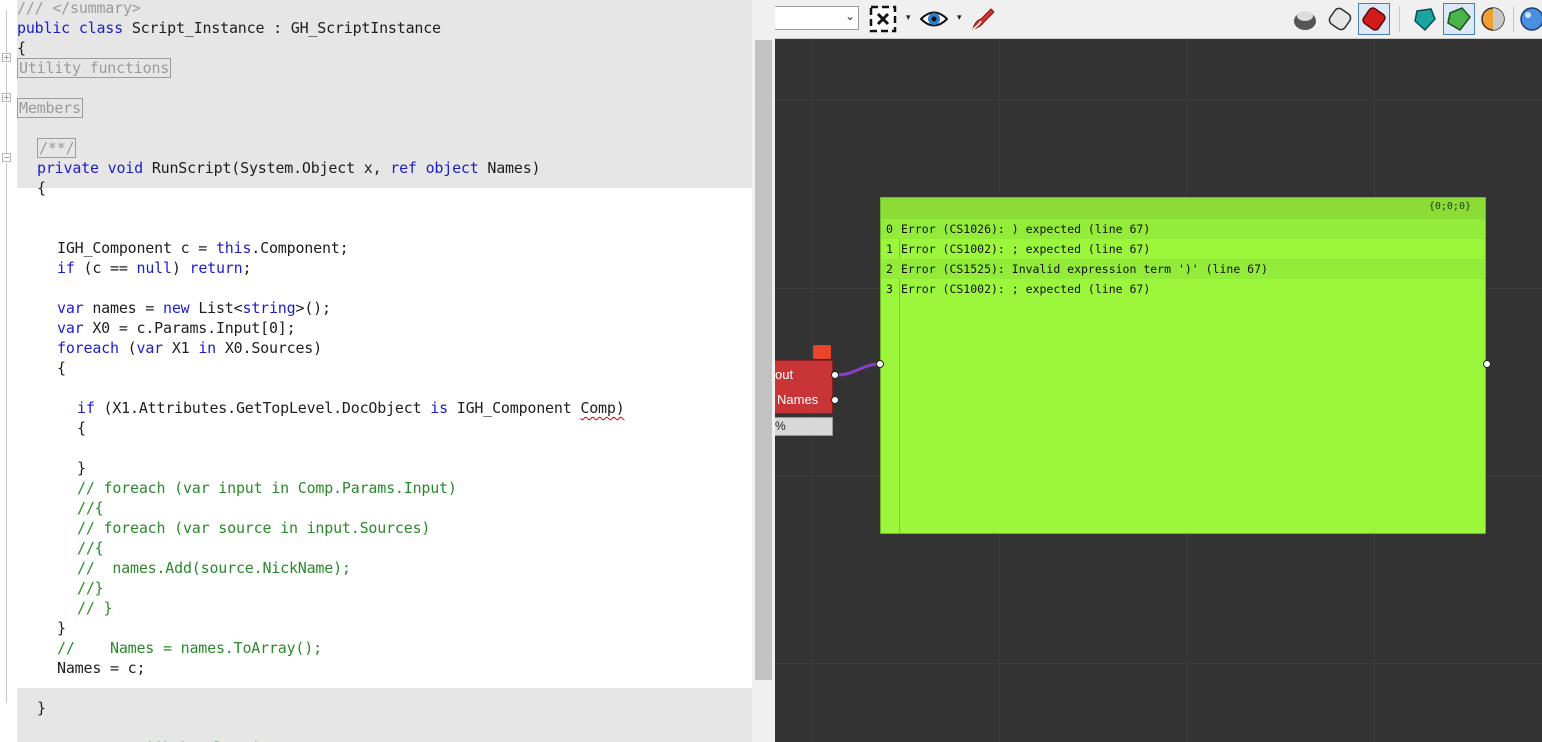  Describe the element at coordinates (101, 668) in the screenshot. I see `code-line: Names = c;` at that location.